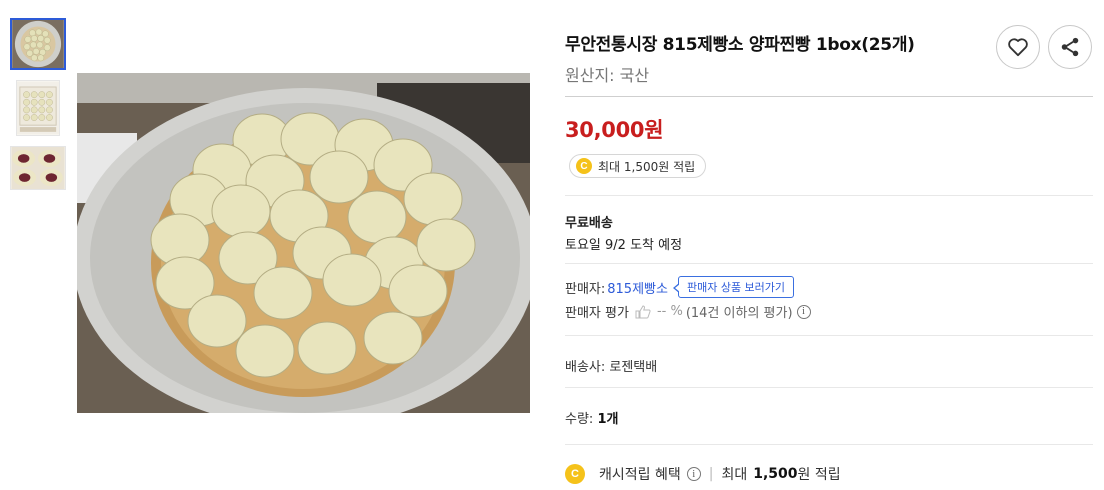  I want to click on cash-reward-row: C 캐시적립 혜택 i | 최대 1,500 원 적립, so click(703, 474).